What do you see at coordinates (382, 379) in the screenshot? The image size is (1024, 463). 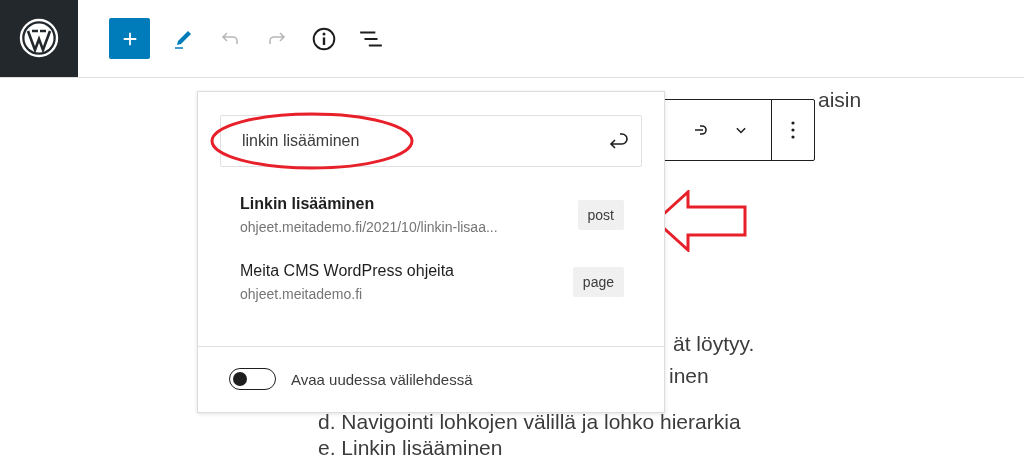 I see `toggle-label: Avaa uudessa välilehdessä` at bounding box center [382, 379].